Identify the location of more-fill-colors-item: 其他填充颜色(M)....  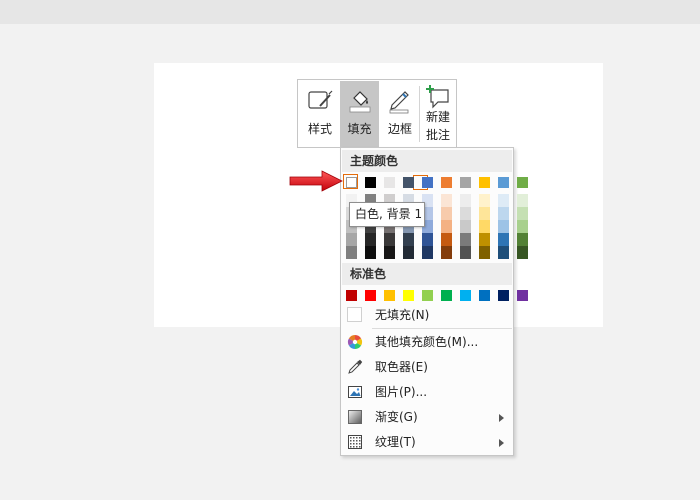
(427, 342).